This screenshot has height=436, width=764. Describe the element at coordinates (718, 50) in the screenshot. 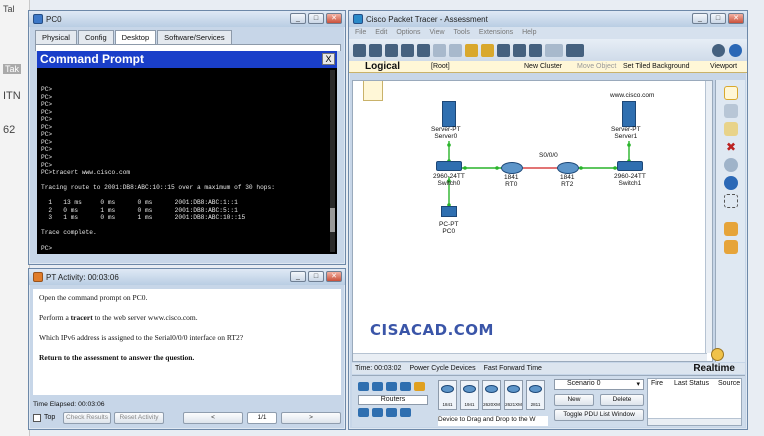

I see `info-icon` at that location.